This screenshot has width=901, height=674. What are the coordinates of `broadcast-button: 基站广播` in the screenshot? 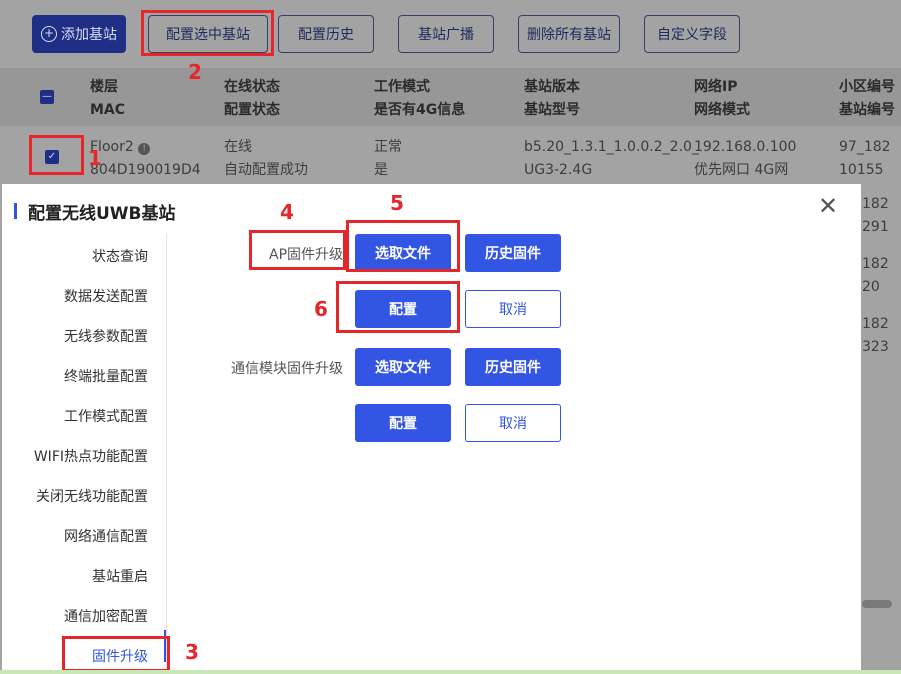 It's located at (446, 34).